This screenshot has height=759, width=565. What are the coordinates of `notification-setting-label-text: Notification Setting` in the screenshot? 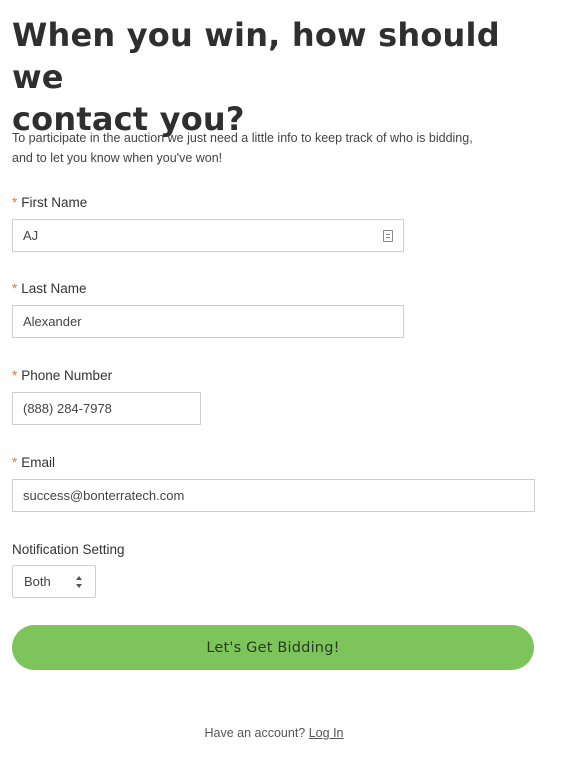 It's located at (68, 549).